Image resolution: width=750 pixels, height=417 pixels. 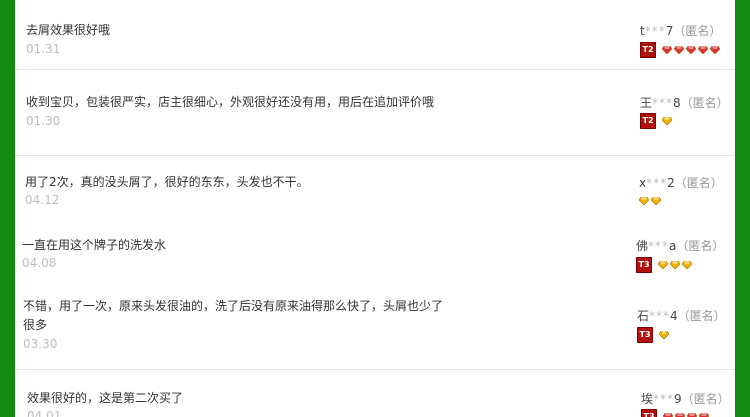 I want to click on reviewer-name: 埃***9（匿名）, so click(x=685, y=398).